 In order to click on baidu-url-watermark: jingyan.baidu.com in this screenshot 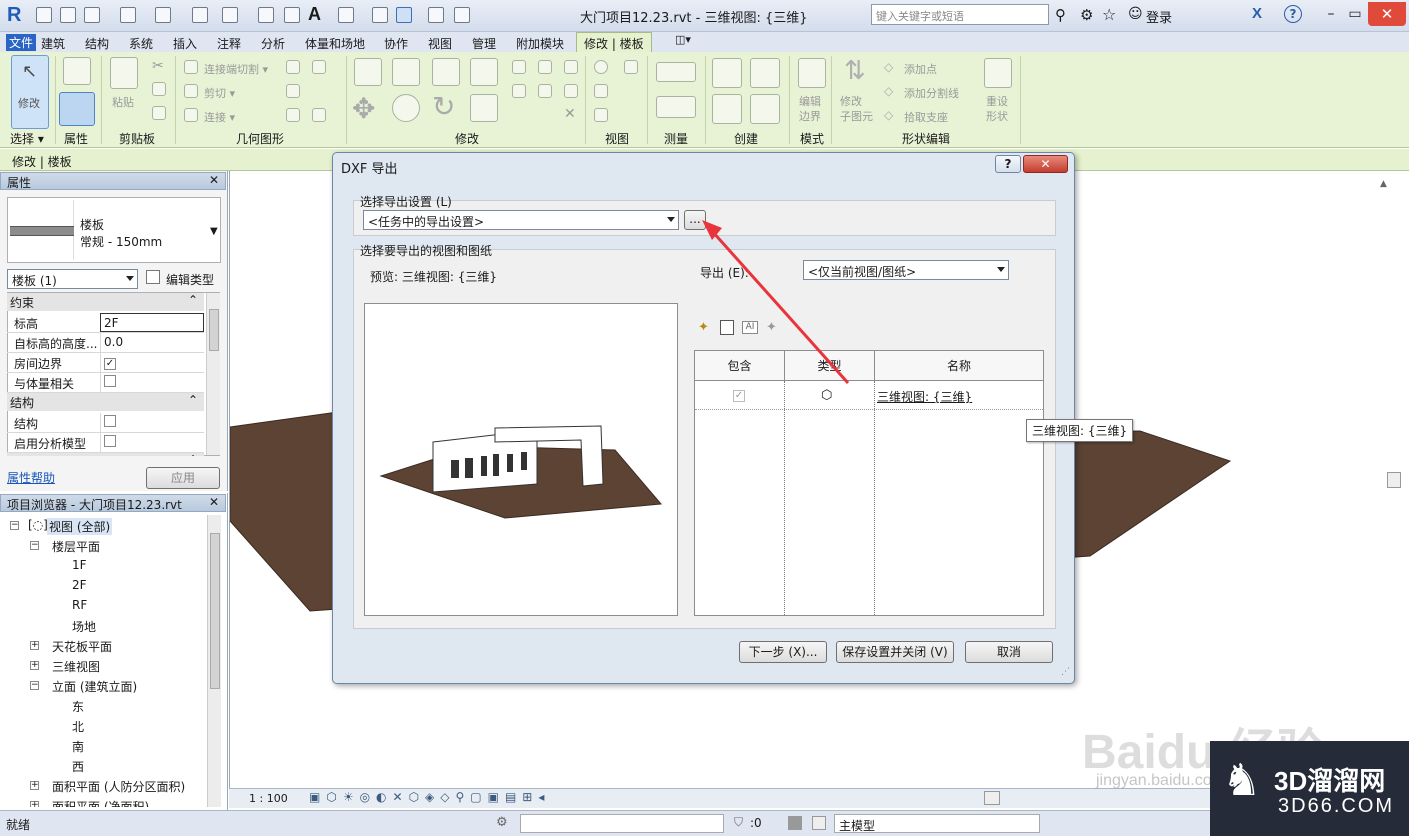, I will do `click(1160, 780)`.